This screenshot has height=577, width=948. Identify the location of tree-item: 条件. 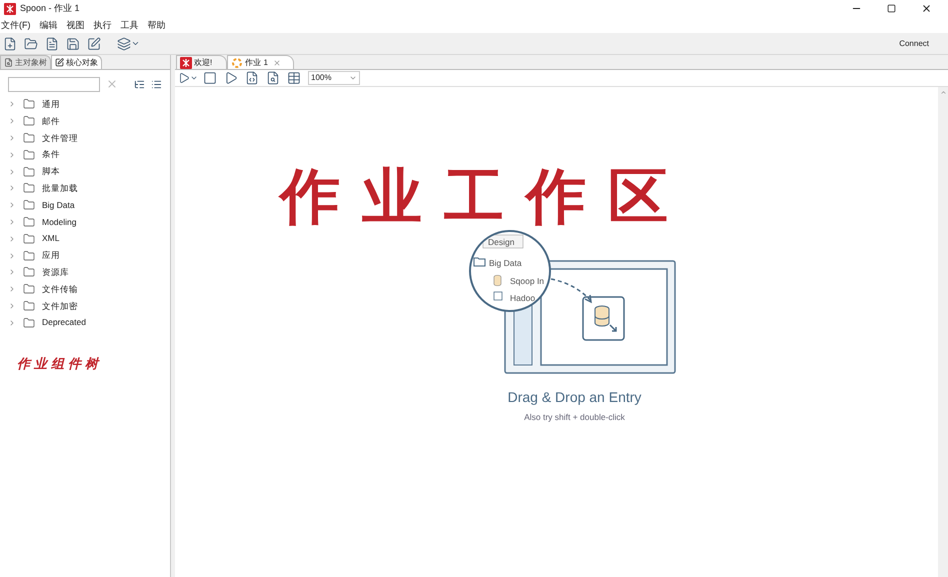
(85, 155).